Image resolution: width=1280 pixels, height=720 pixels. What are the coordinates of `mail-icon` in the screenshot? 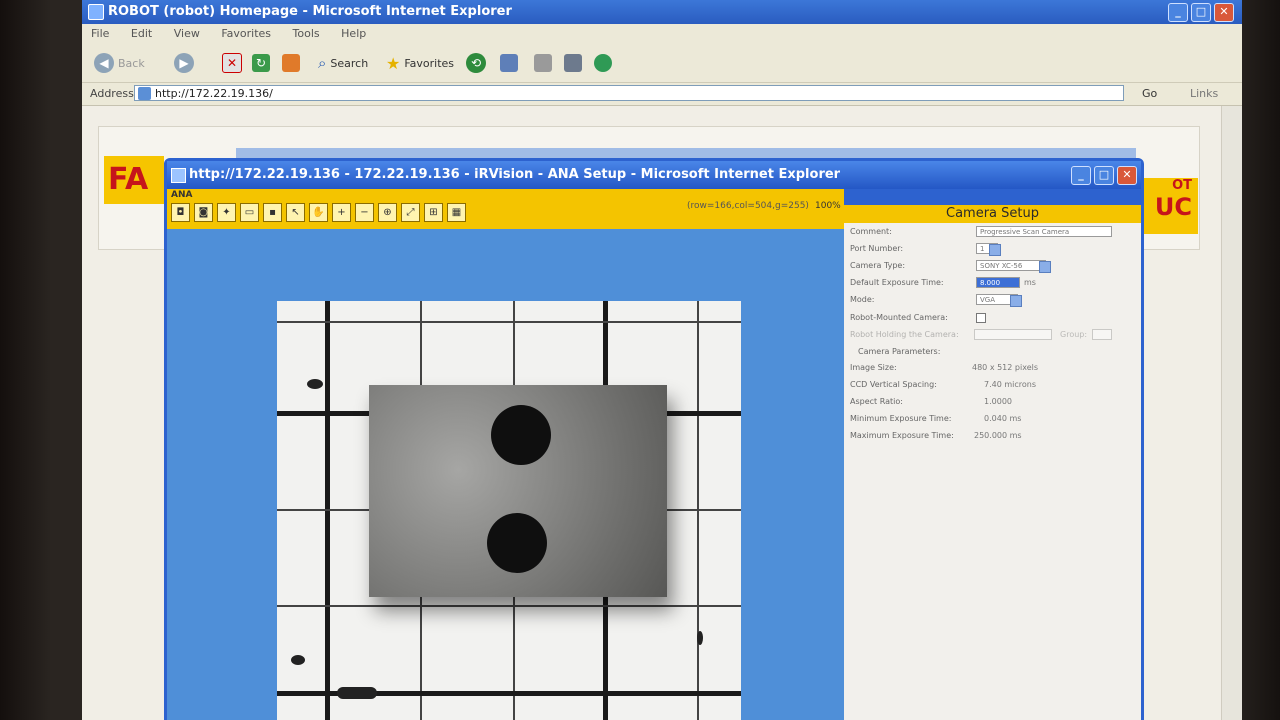 It's located at (509, 63).